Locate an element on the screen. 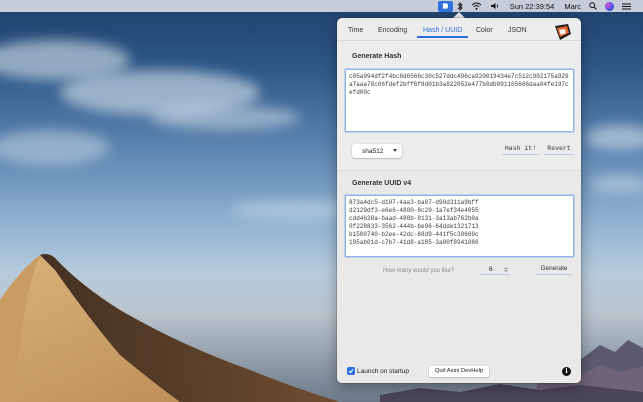 This screenshot has height=402, width=643. bluetooth-icon is located at coordinates (460, 6).